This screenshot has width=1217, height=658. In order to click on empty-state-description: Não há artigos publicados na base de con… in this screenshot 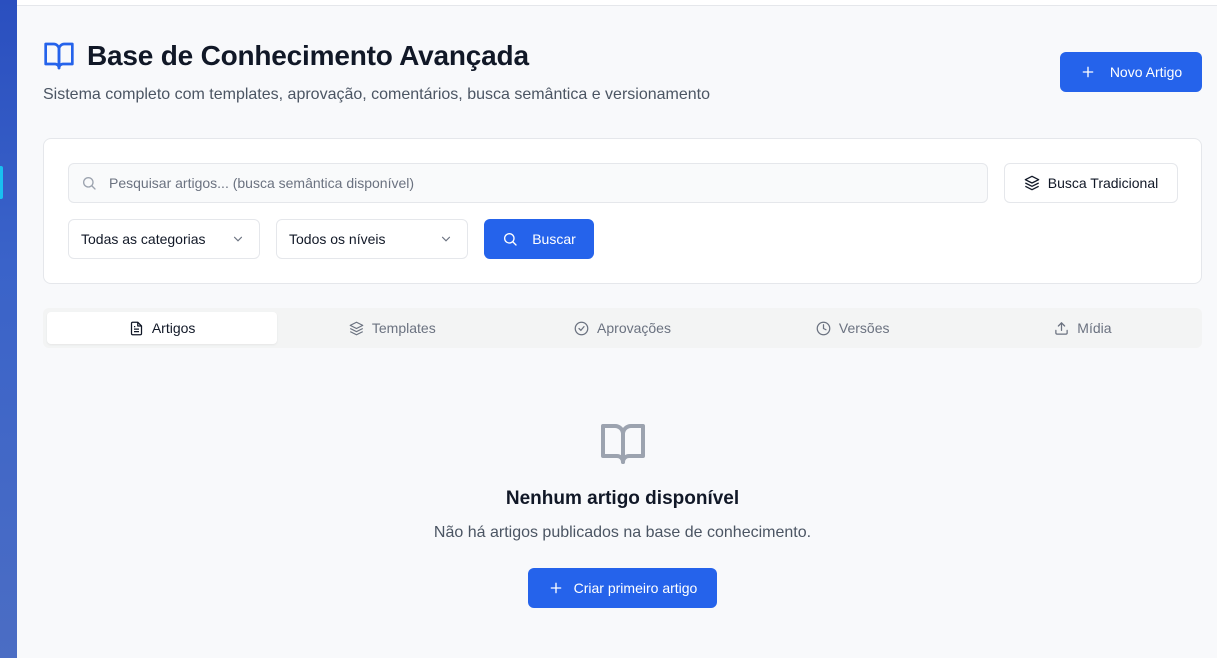, I will do `click(622, 532)`.